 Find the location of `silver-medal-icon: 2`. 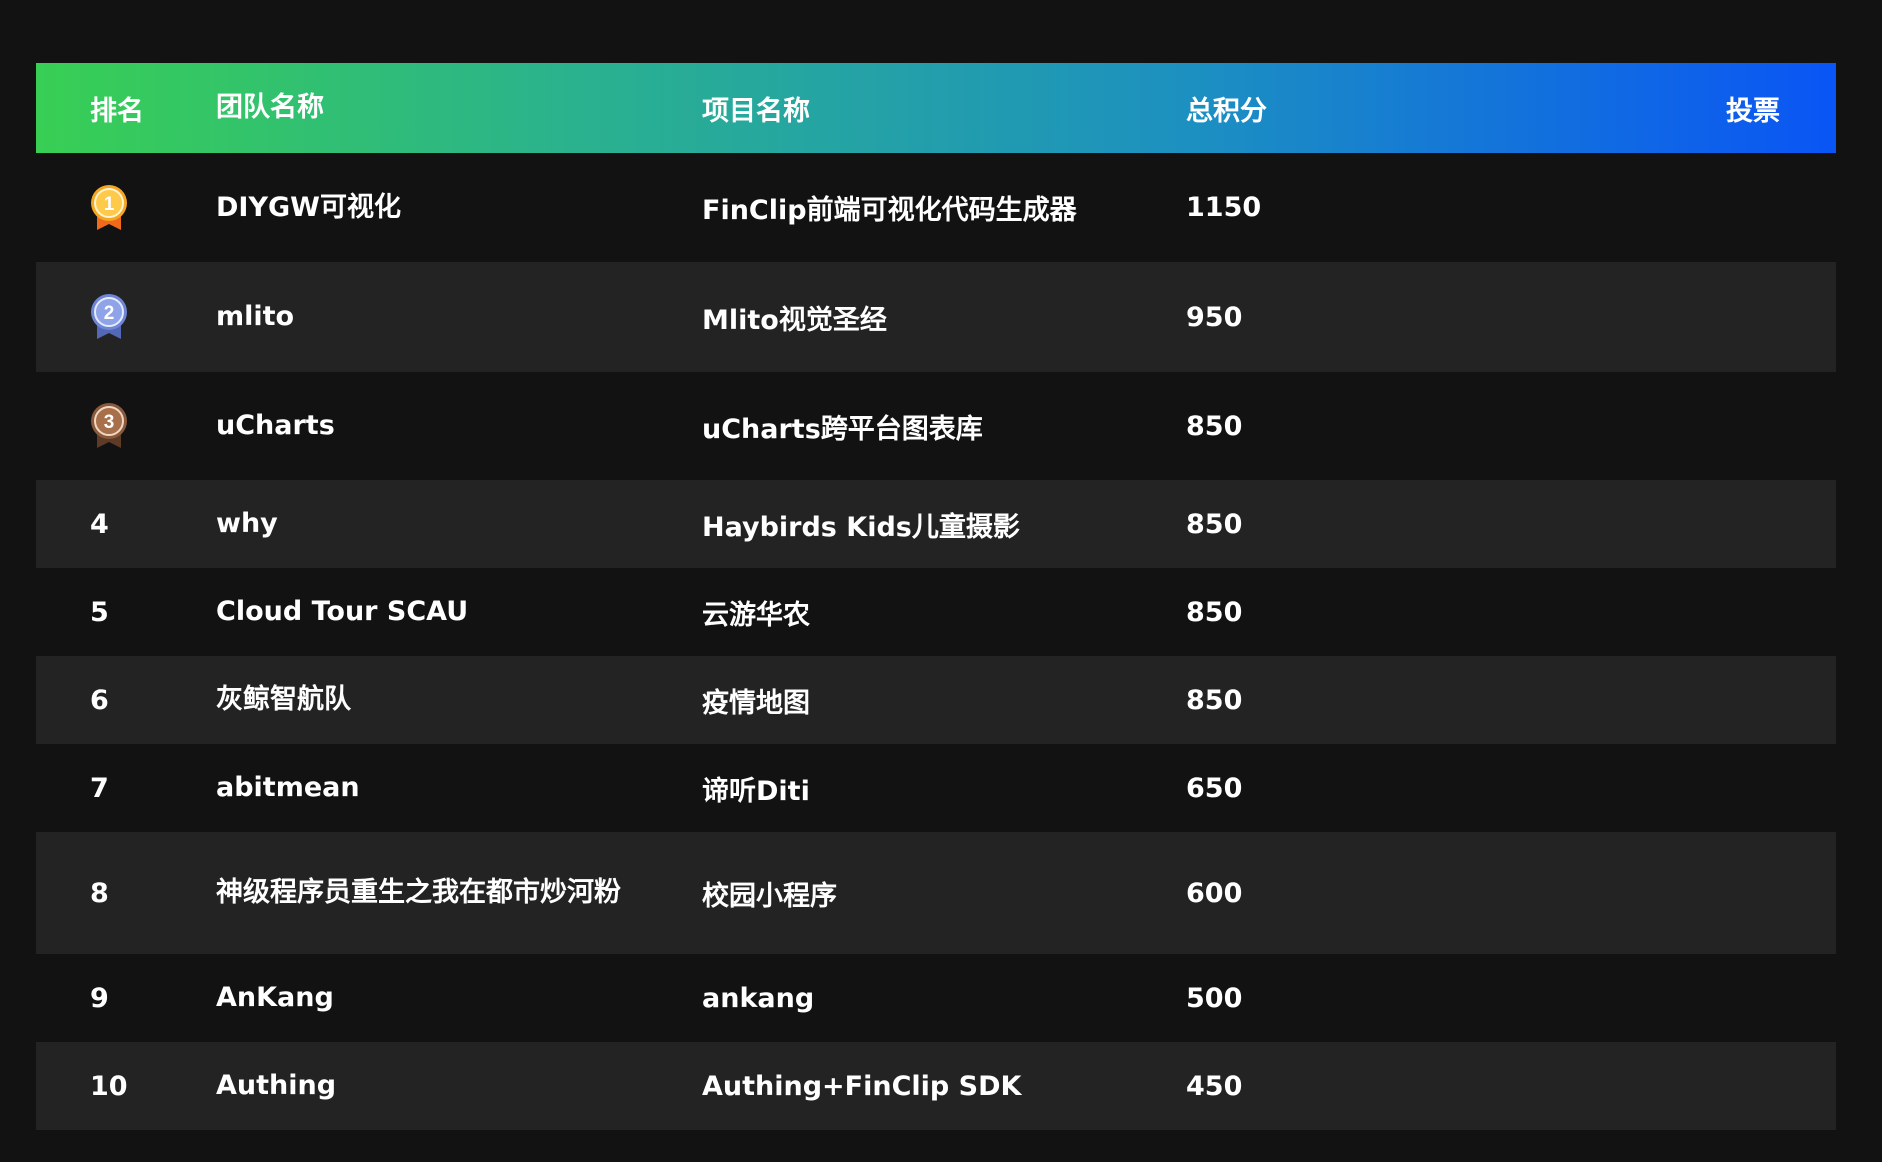

silver-medal-icon: 2 is located at coordinates (109, 316).